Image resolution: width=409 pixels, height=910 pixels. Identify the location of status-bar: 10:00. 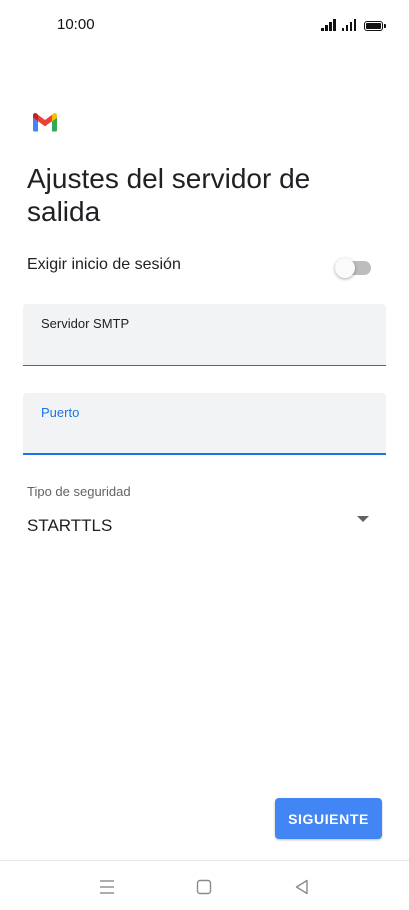
(204, 25).